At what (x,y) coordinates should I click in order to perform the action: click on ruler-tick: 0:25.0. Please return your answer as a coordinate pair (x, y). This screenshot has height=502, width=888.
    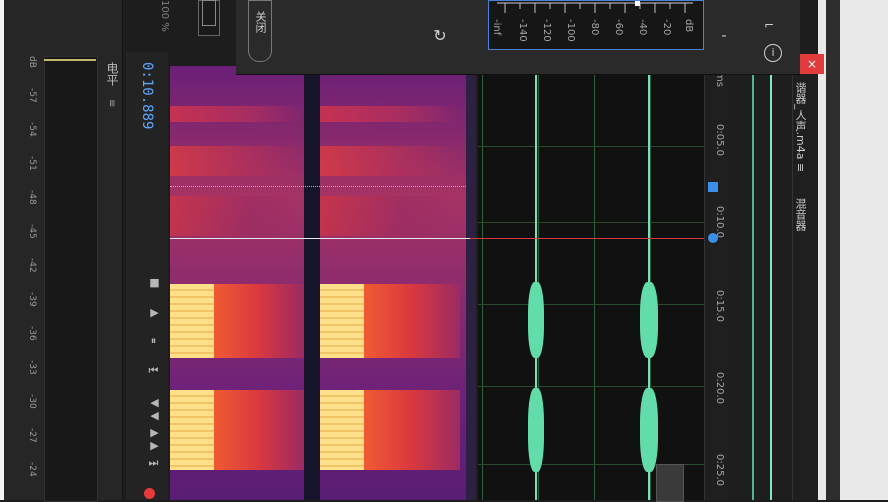
    Looking at the image, I should click on (719, 470).